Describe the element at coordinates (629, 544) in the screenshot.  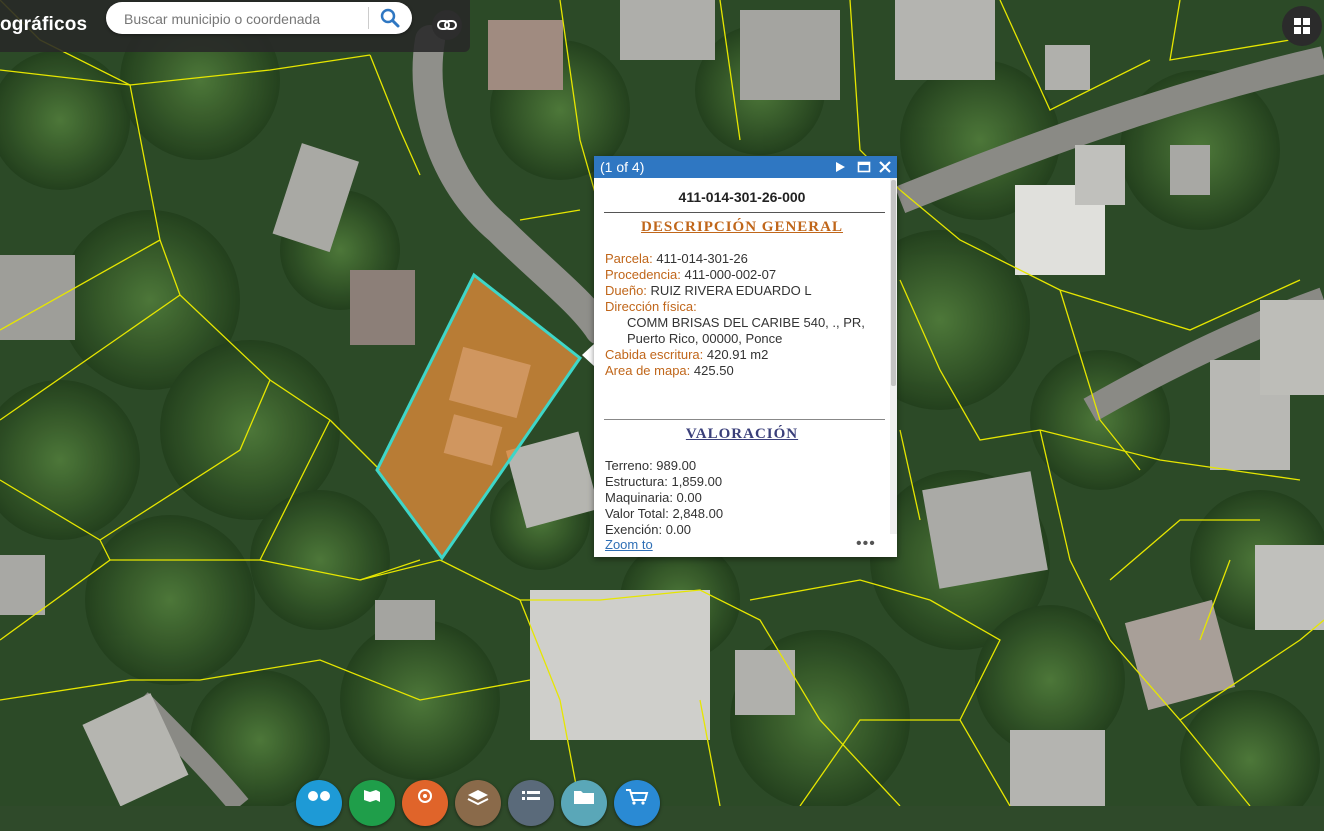
I see `zoom-to-link: Zoom to` at that location.